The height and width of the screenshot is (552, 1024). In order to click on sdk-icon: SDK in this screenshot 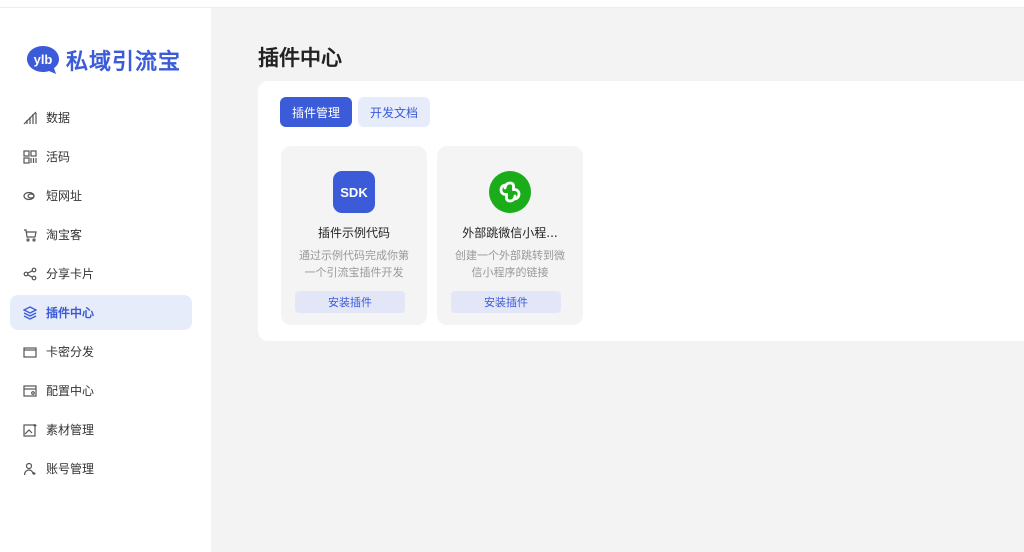, I will do `click(354, 192)`.